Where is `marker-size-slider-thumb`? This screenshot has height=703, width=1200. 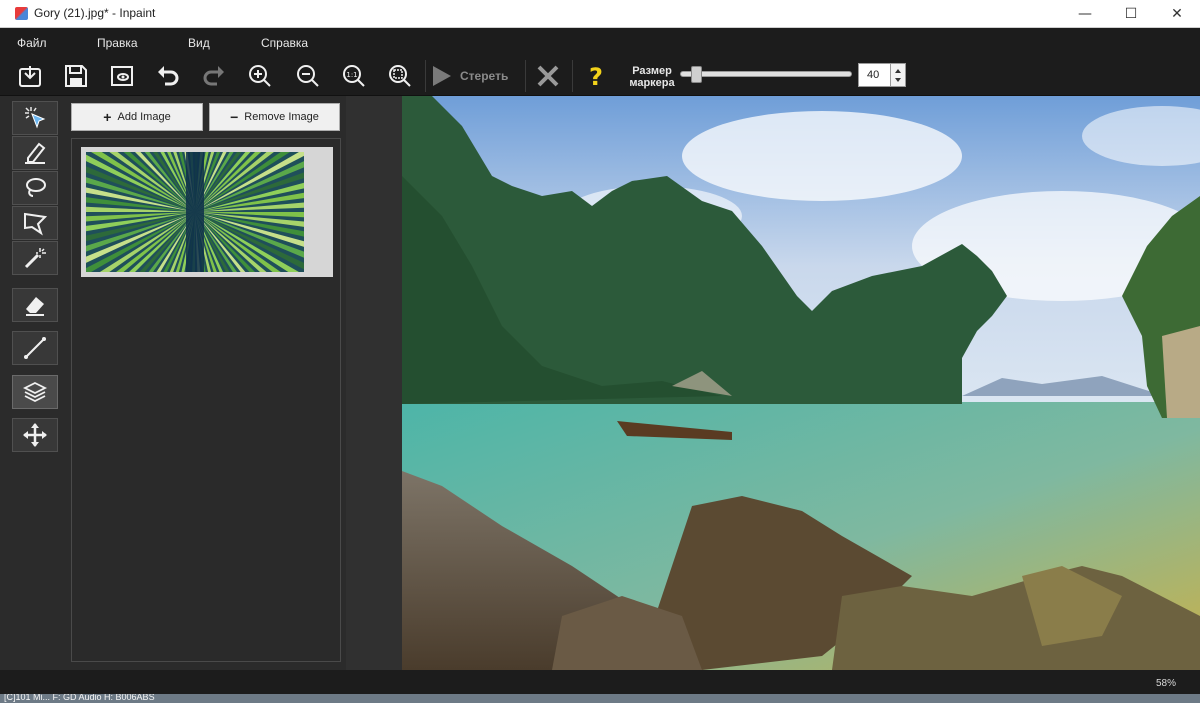 marker-size-slider-thumb is located at coordinates (697, 74).